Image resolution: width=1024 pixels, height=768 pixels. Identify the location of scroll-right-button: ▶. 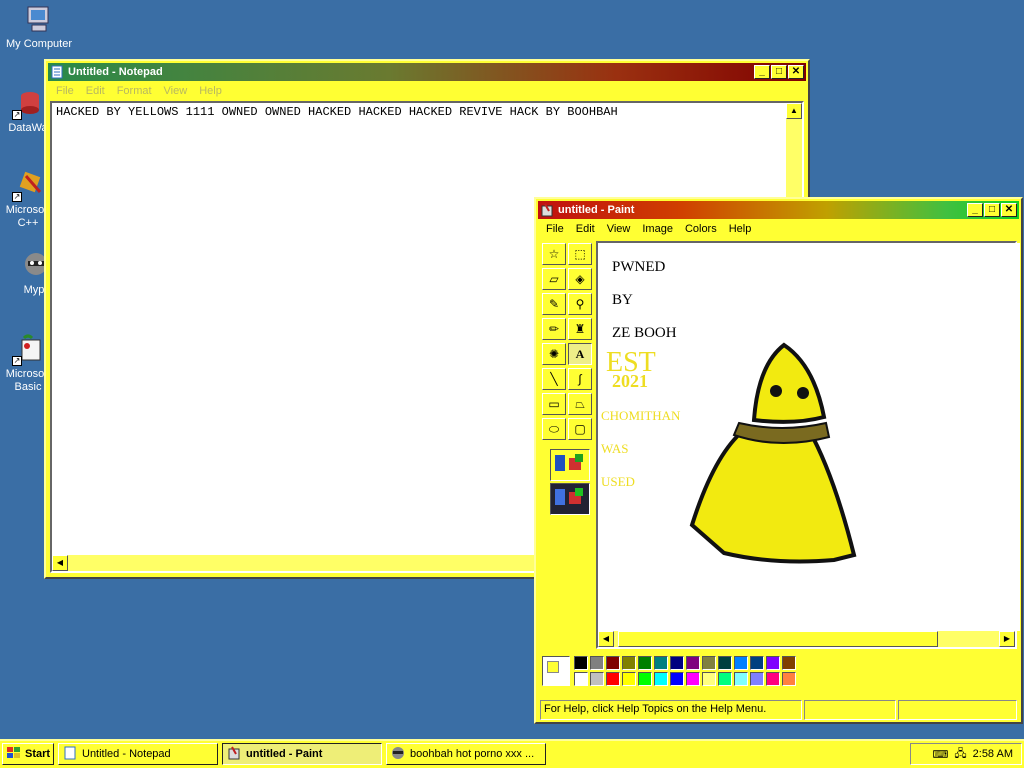
(1007, 639).